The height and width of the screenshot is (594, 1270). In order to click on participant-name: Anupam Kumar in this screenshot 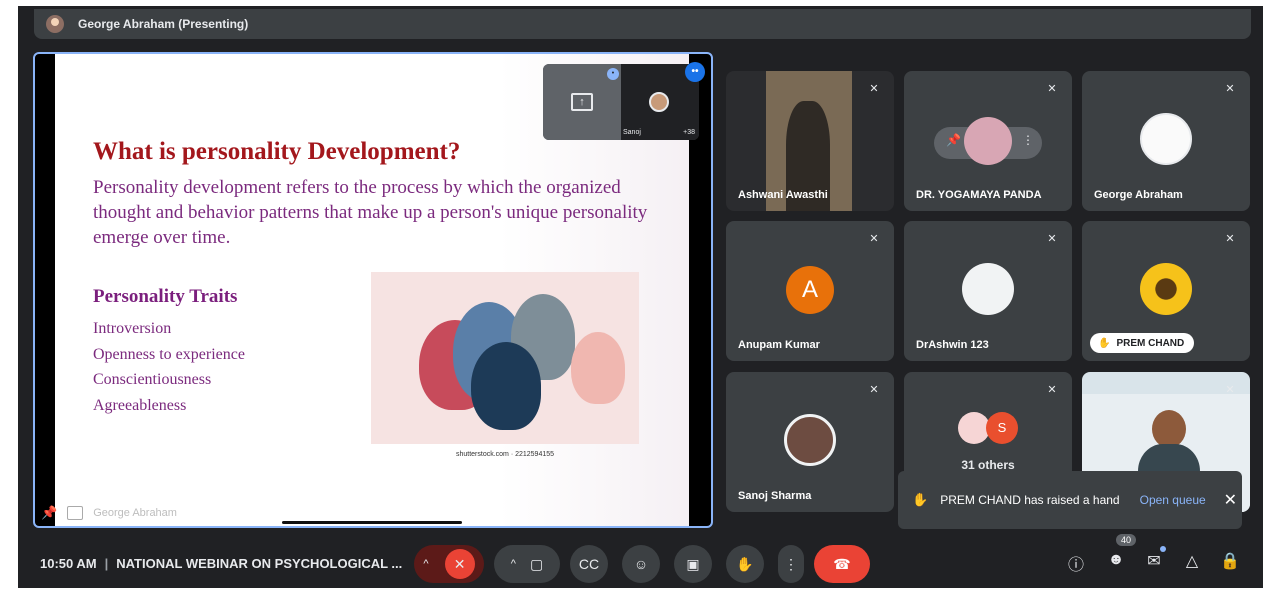, I will do `click(779, 345)`.